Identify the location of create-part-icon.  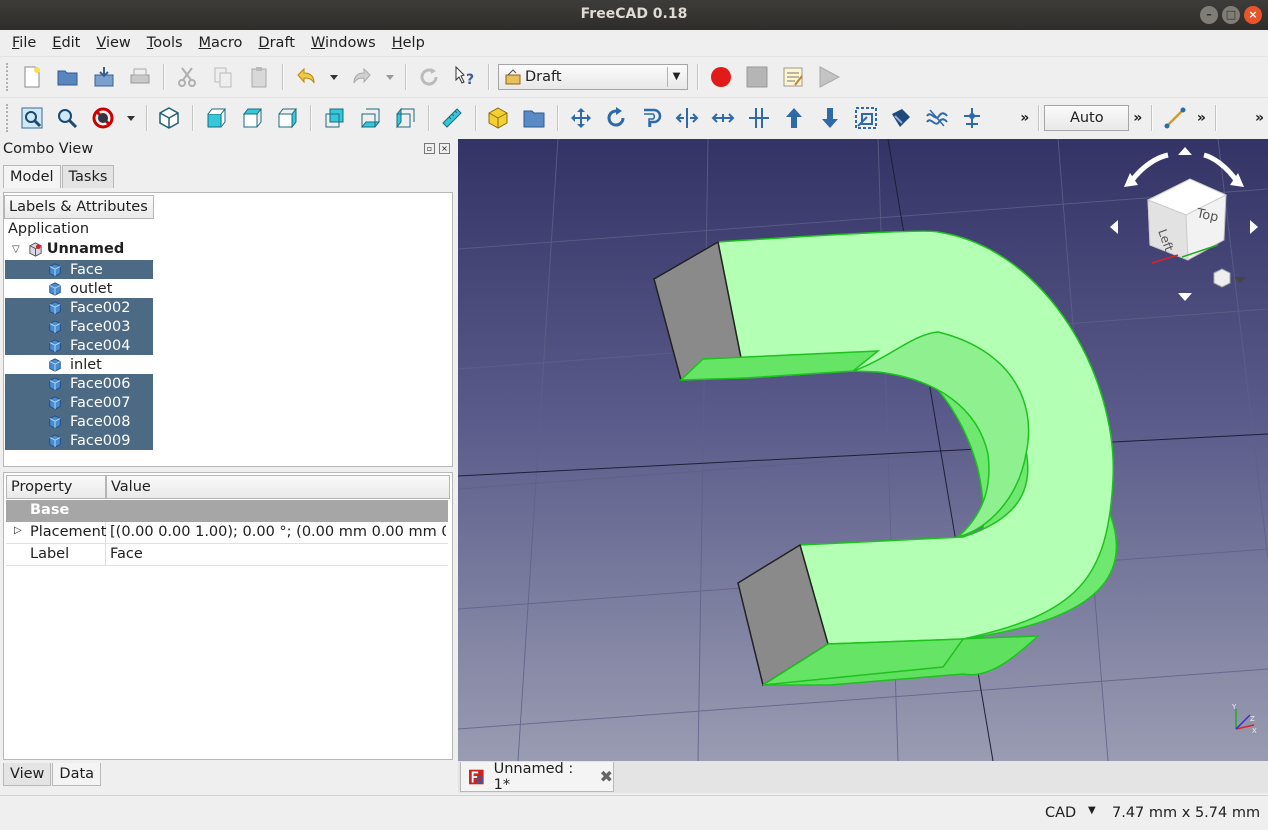
(499, 118).